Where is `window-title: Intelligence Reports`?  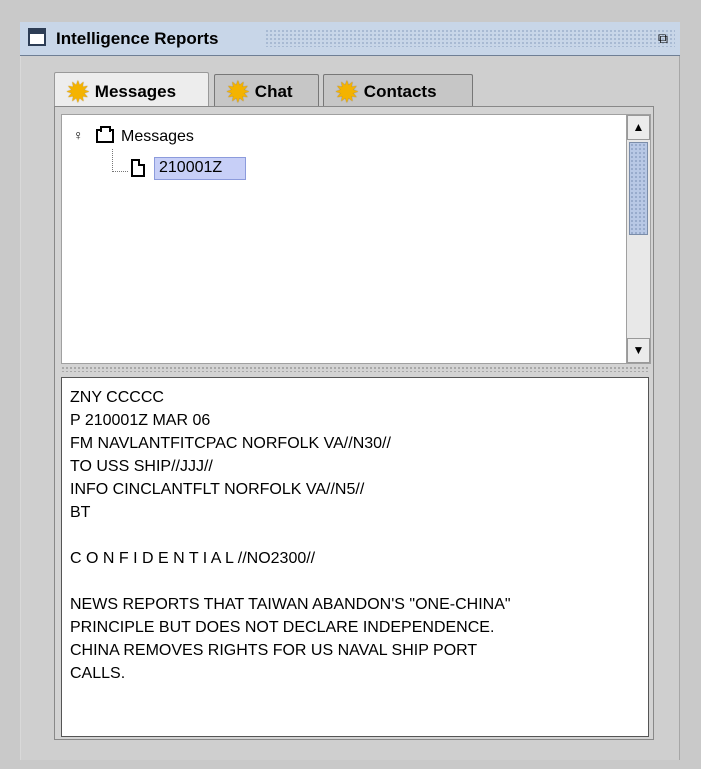 window-title: Intelligence Reports is located at coordinates (137, 38).